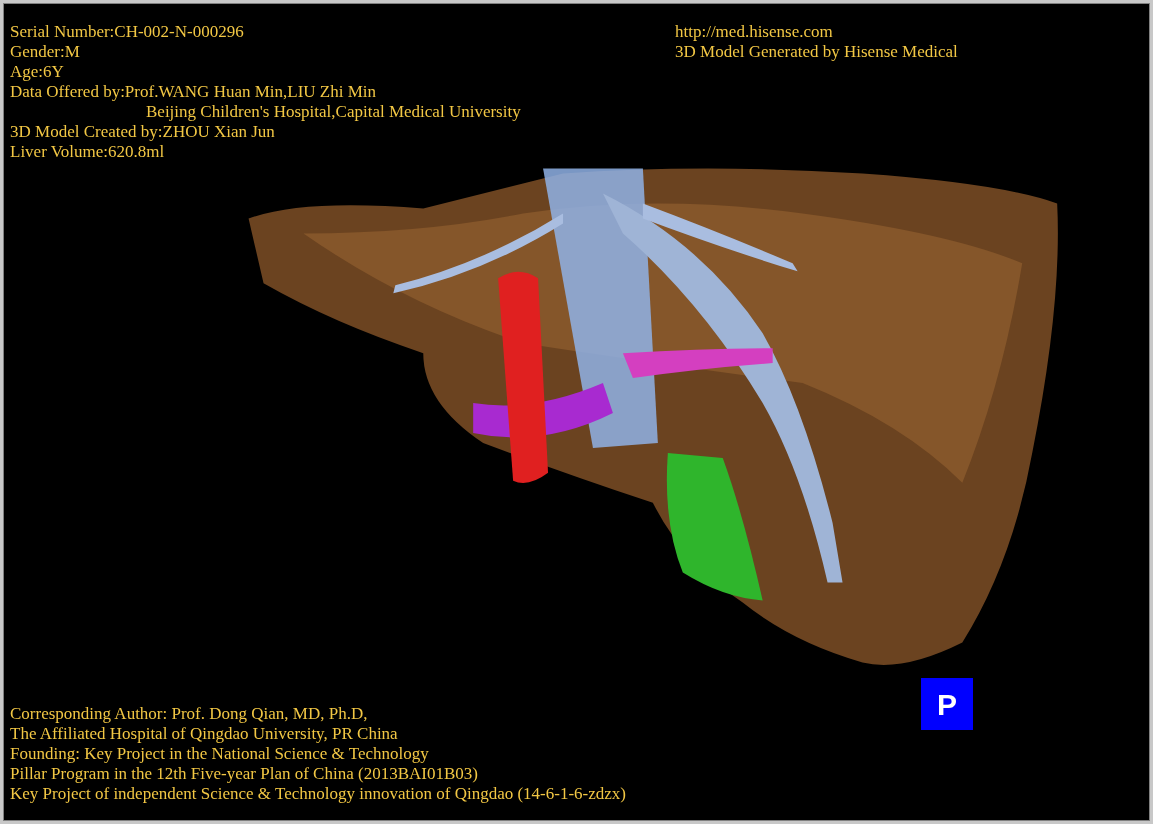 The height and width of the screenshot is (824, 1153). What do you see at coordinates (204, 734) in the screenshot?
I see `credit-text: The Affiliated Hospital of Qingdao University, PR China` at bounding box center [204, 734].